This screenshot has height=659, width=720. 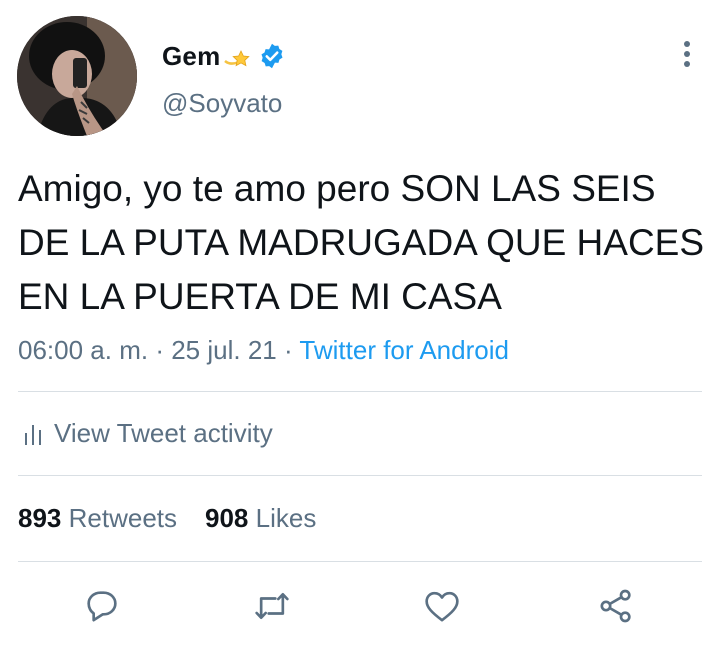 I want to click on avatar, so click(x=77, y=76).